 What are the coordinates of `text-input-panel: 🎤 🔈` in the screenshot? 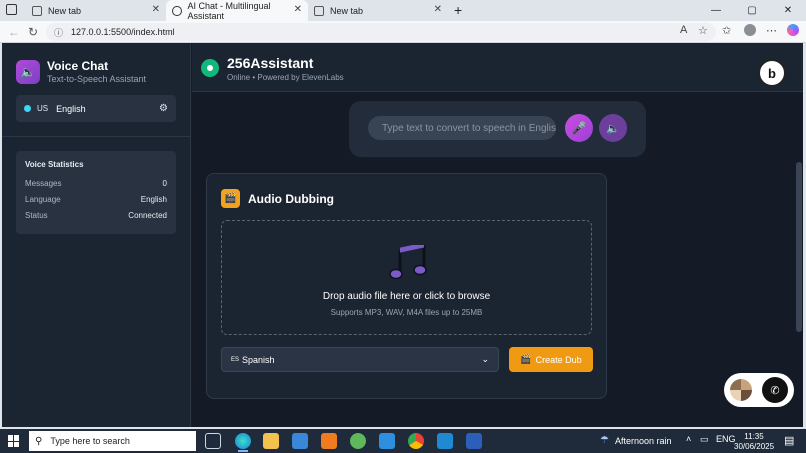 It's located at (497, 129).